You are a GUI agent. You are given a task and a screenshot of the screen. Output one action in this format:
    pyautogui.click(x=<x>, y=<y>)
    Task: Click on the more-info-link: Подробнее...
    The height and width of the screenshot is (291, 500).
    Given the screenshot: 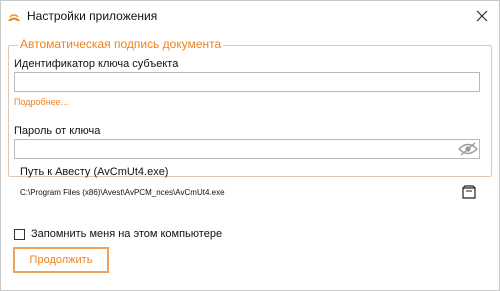 What is the action you would take?
    pyautogui.click(x=41, y=102)
    